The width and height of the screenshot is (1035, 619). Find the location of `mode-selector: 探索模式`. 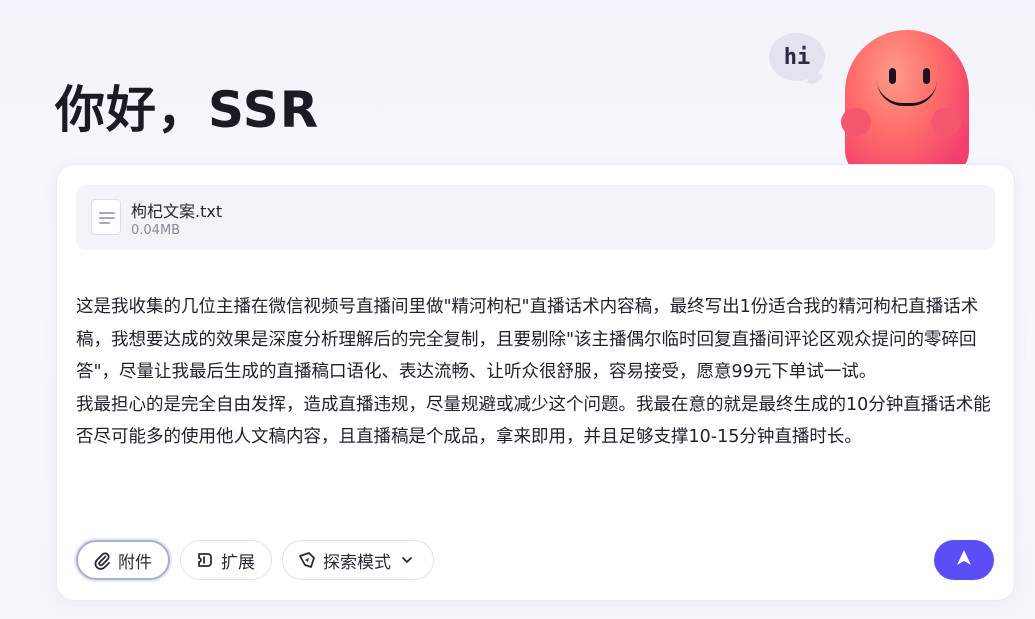

mode-selector: 探索模式 is located at coordinates (358, 560).